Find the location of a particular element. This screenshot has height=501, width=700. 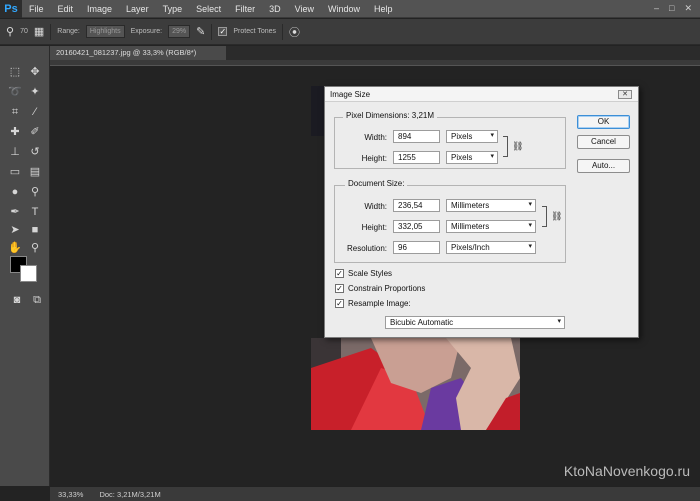

shape-tool-icon: ■ is located at coordinates (35, 230).